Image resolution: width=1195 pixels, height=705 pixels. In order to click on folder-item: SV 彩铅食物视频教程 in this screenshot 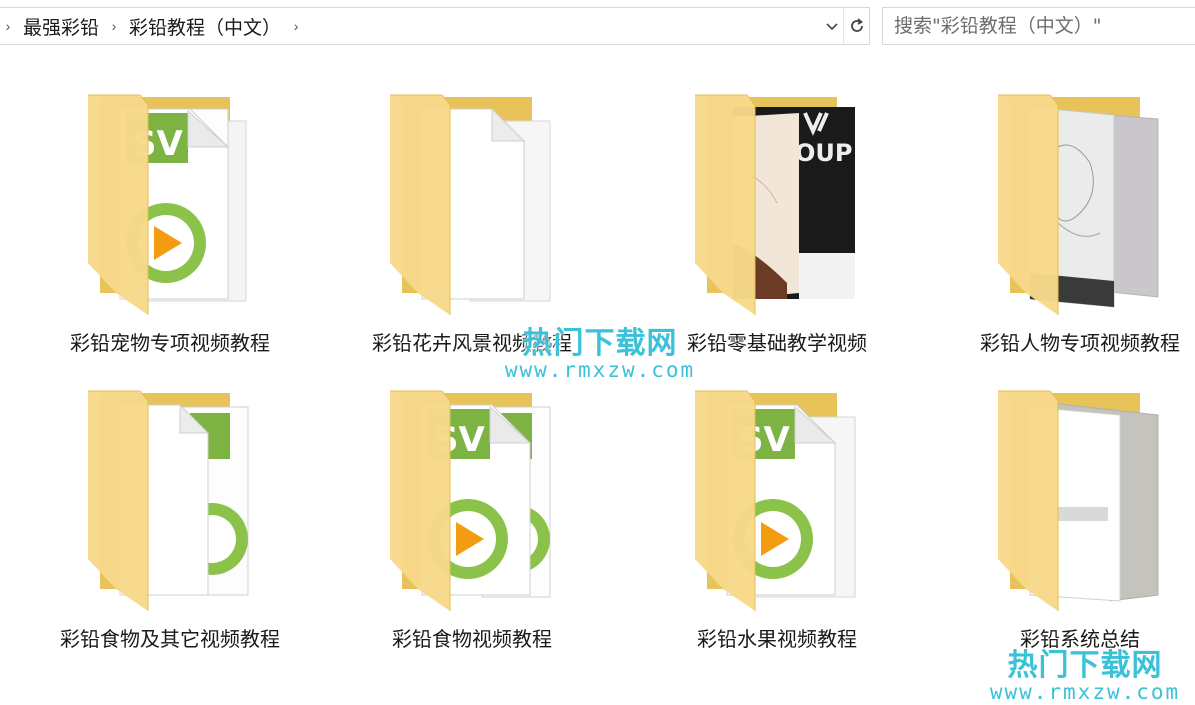, I will do `click(472, 503)`.